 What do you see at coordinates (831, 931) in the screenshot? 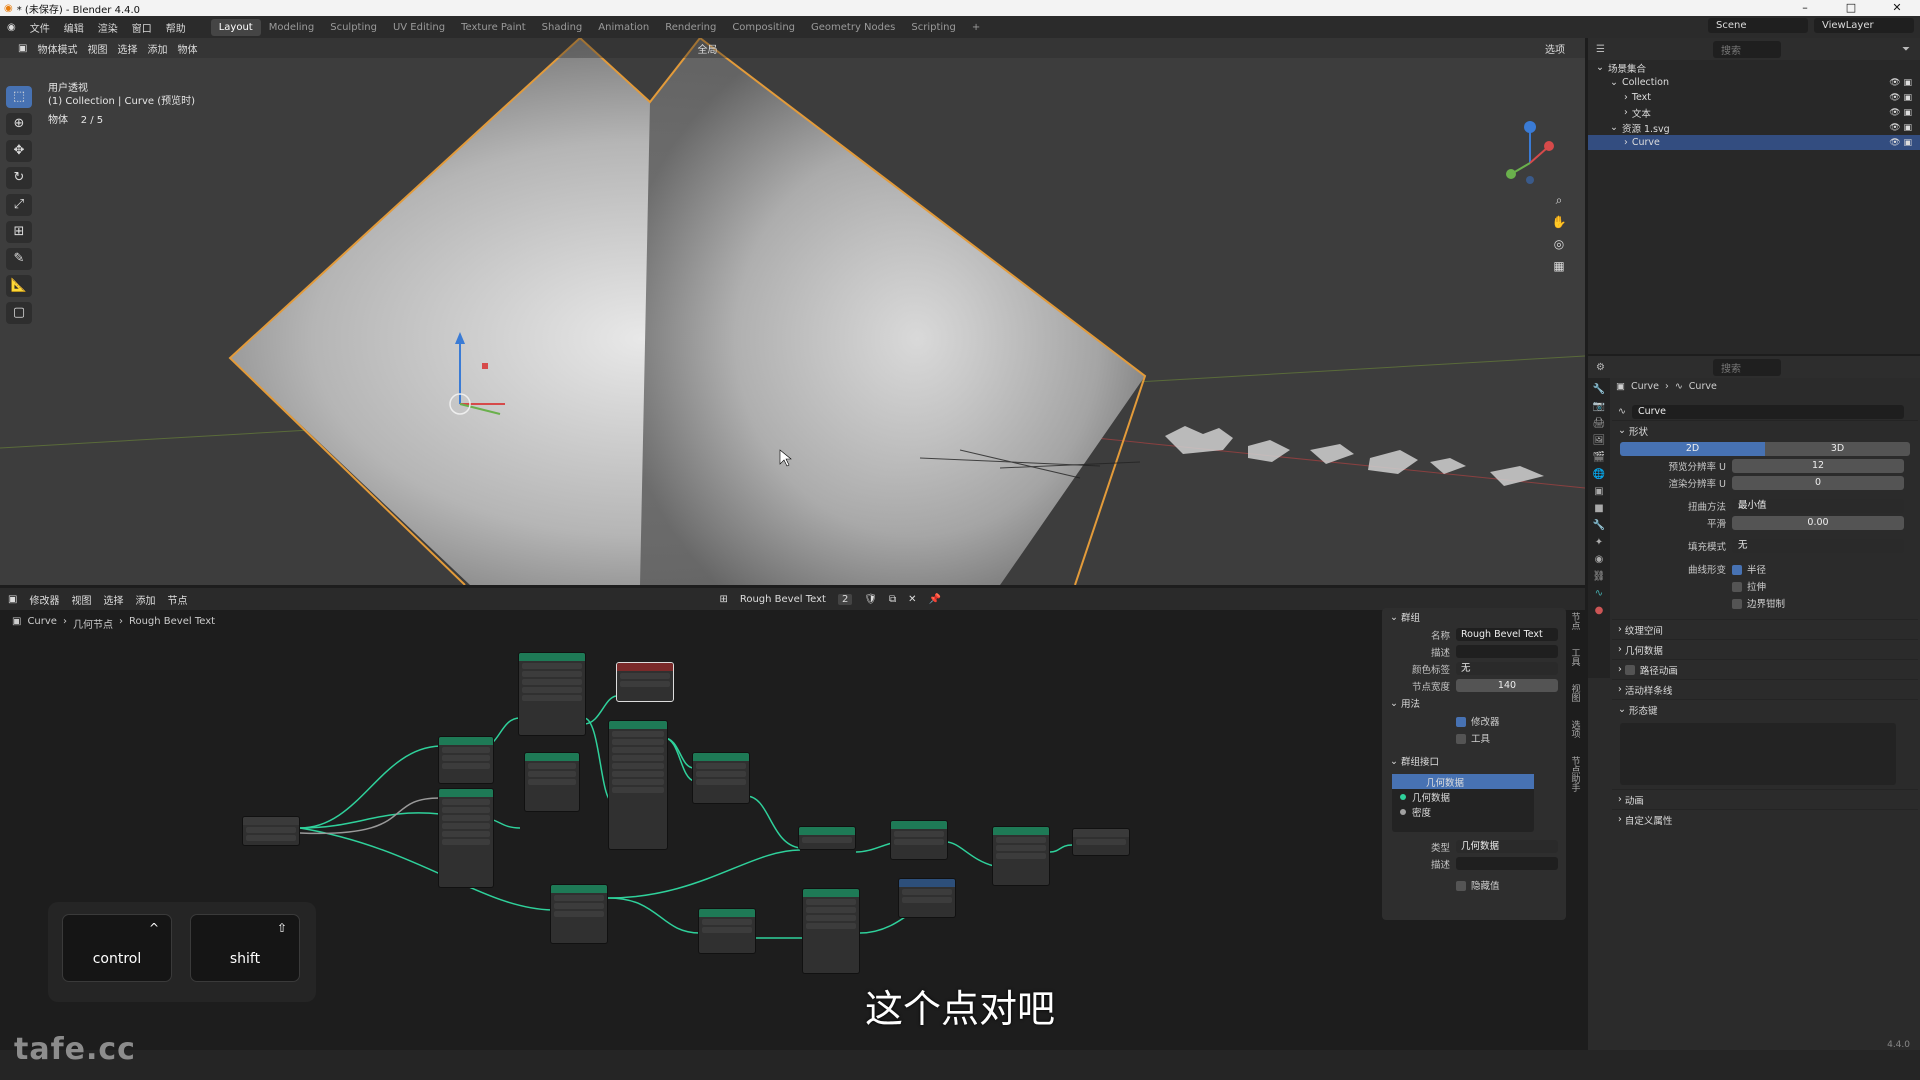
I see `node-l` at bounding box center [831, 931].